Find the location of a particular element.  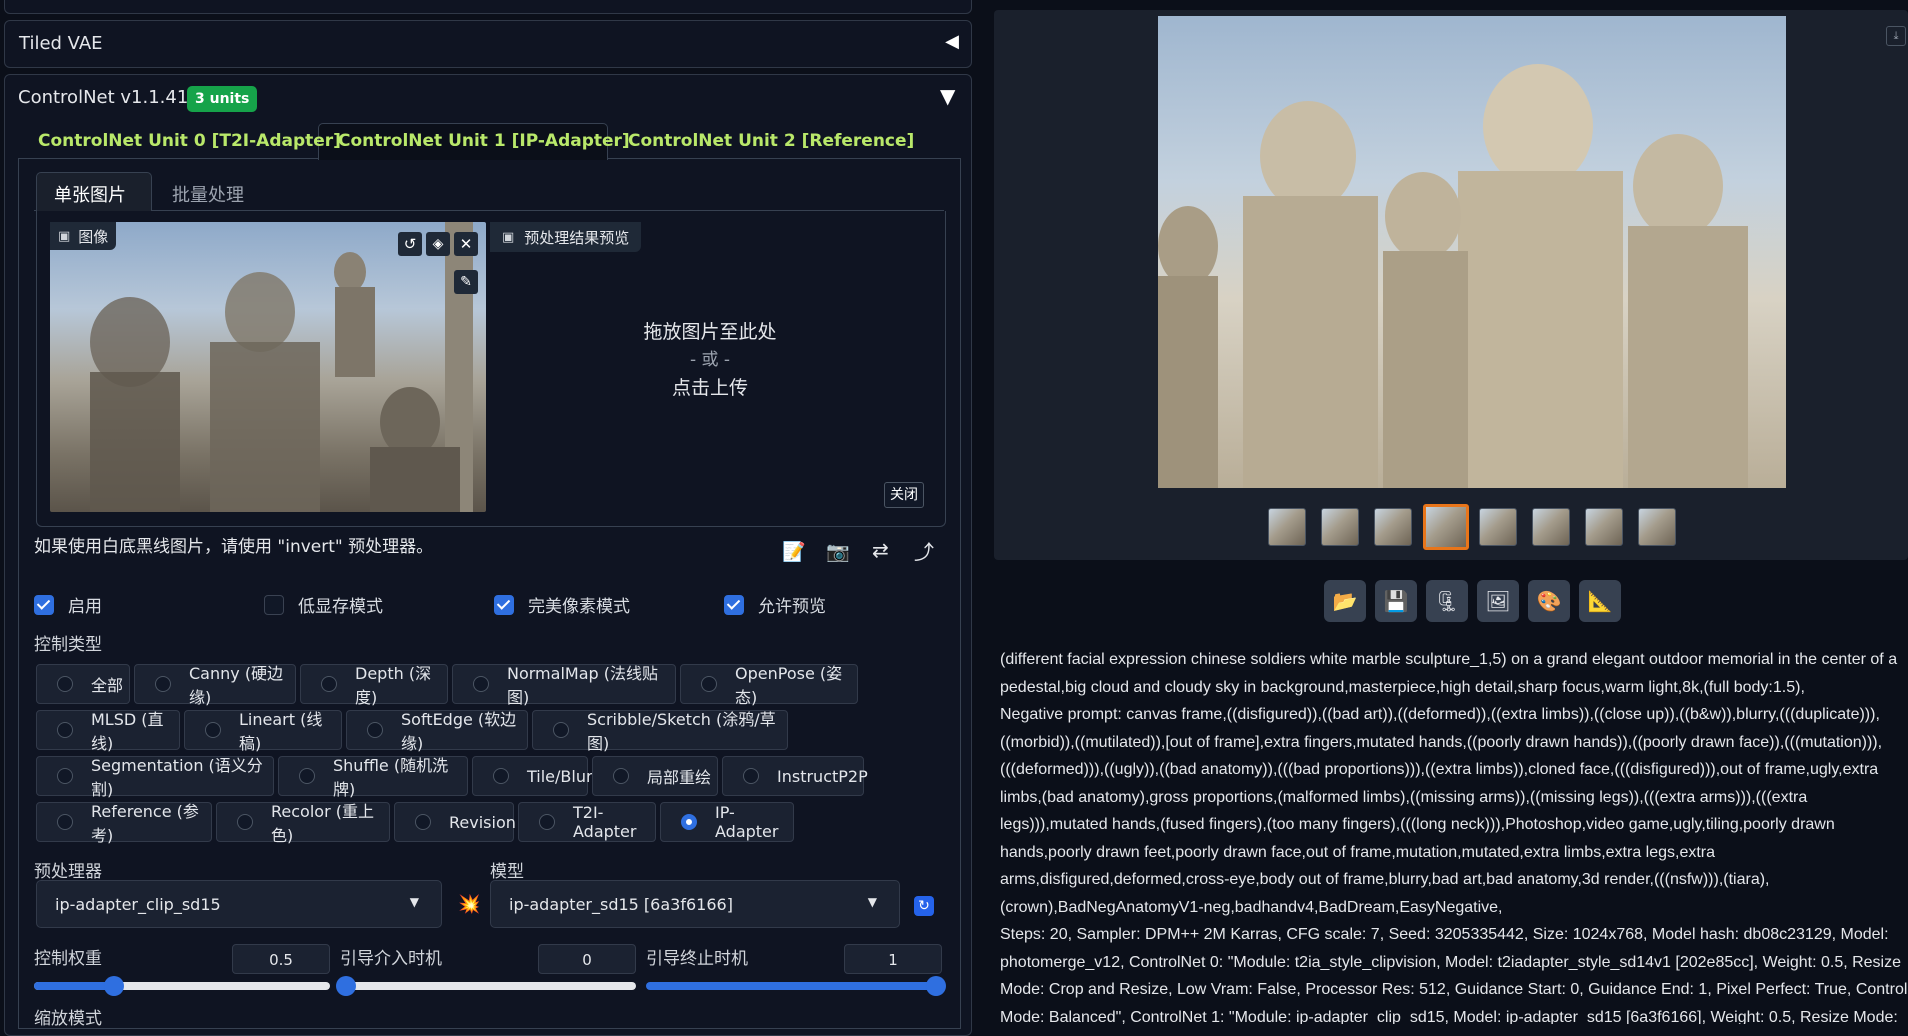

guidance-start-slider-thumb is located at coordinates (346, 986).